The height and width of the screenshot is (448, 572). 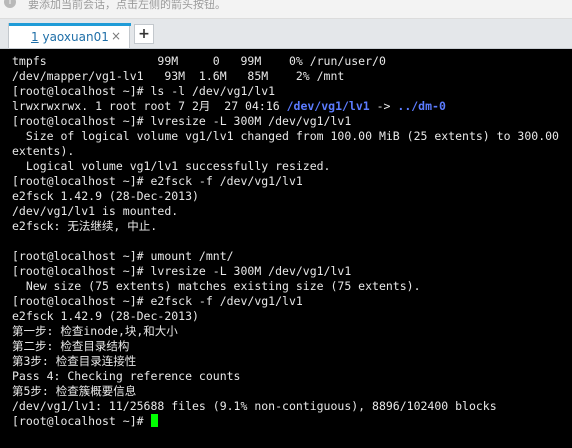 What do you see at coordinates (286, 34) in the screenshot?
I see `session-tab-bar: 1 yaoxuan01 × +` at bounding box center [286, 34].